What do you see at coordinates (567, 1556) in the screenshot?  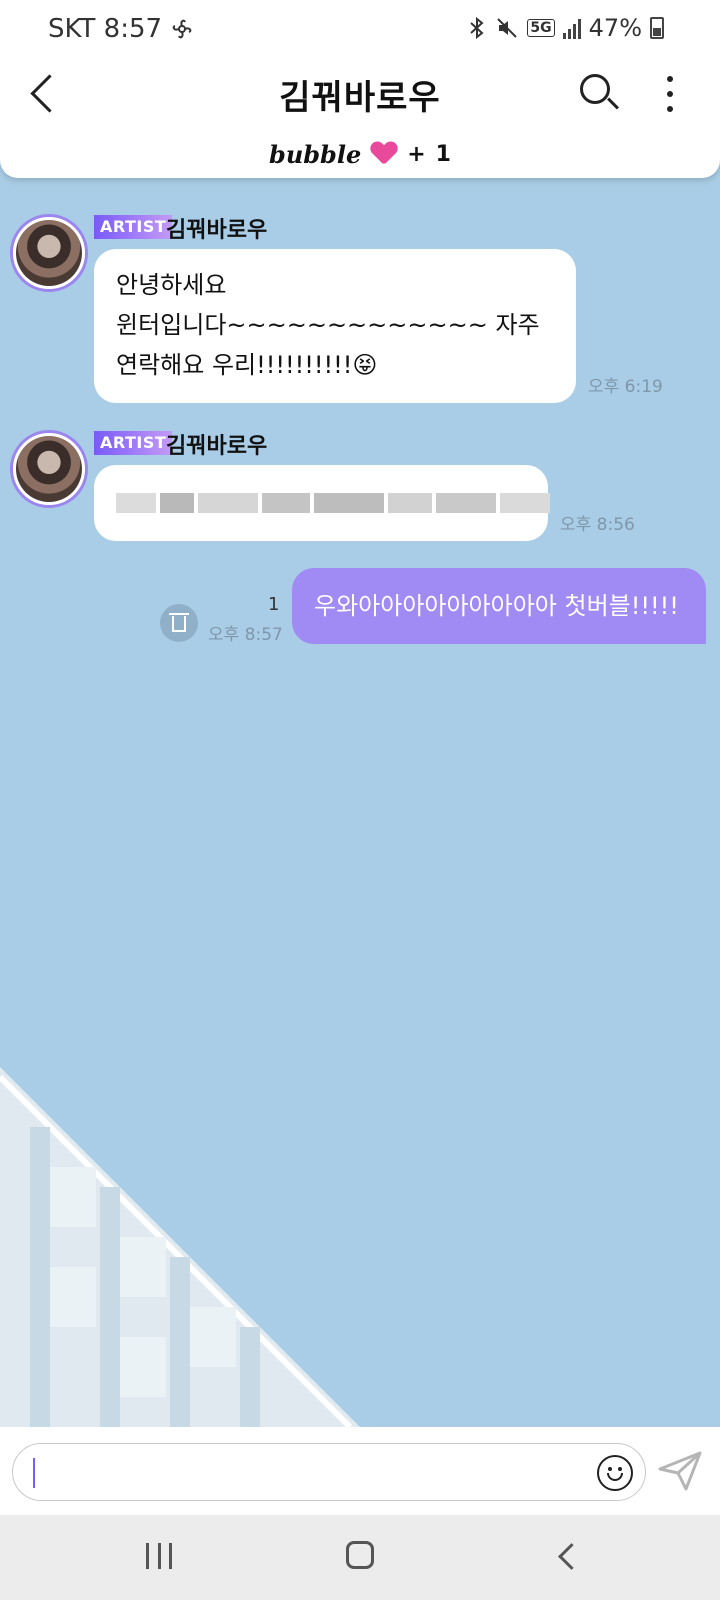 I see `nav-back-icon` at bounding box center [567, 1556].